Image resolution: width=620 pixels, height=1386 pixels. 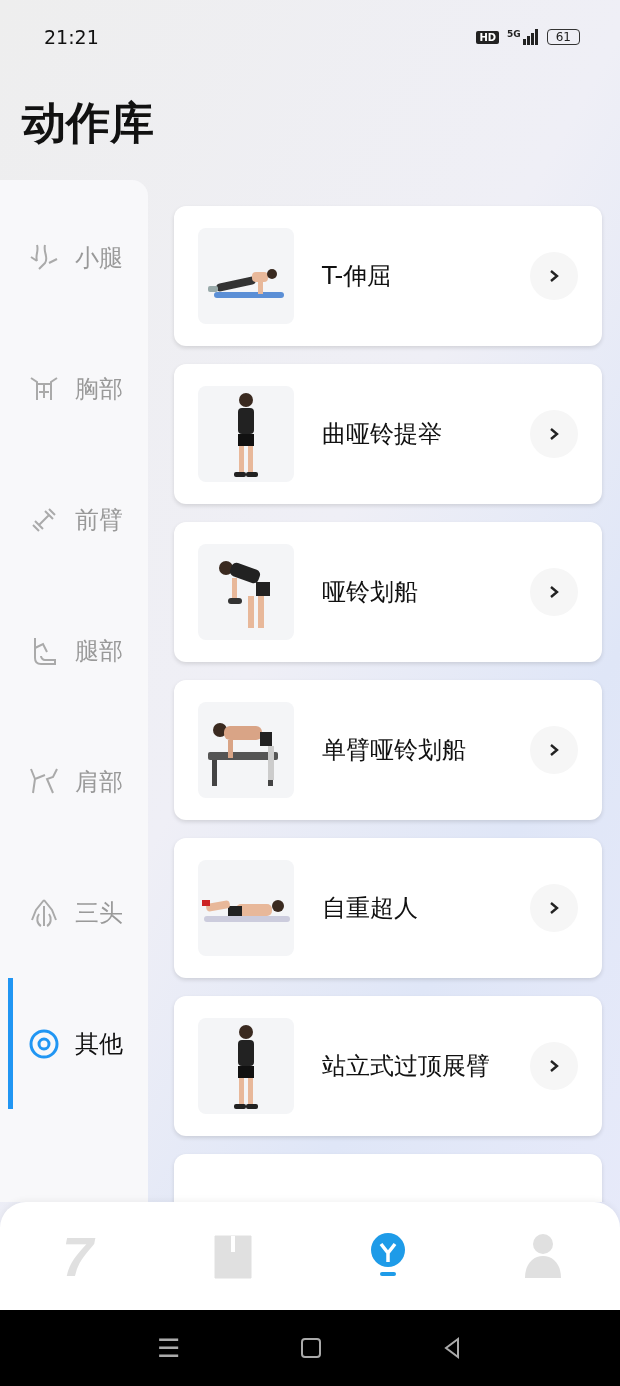 What do you see at coordinates (514, 34) in the screenshot?
I see `network-label: 5G` at bounding box center [514, 34].